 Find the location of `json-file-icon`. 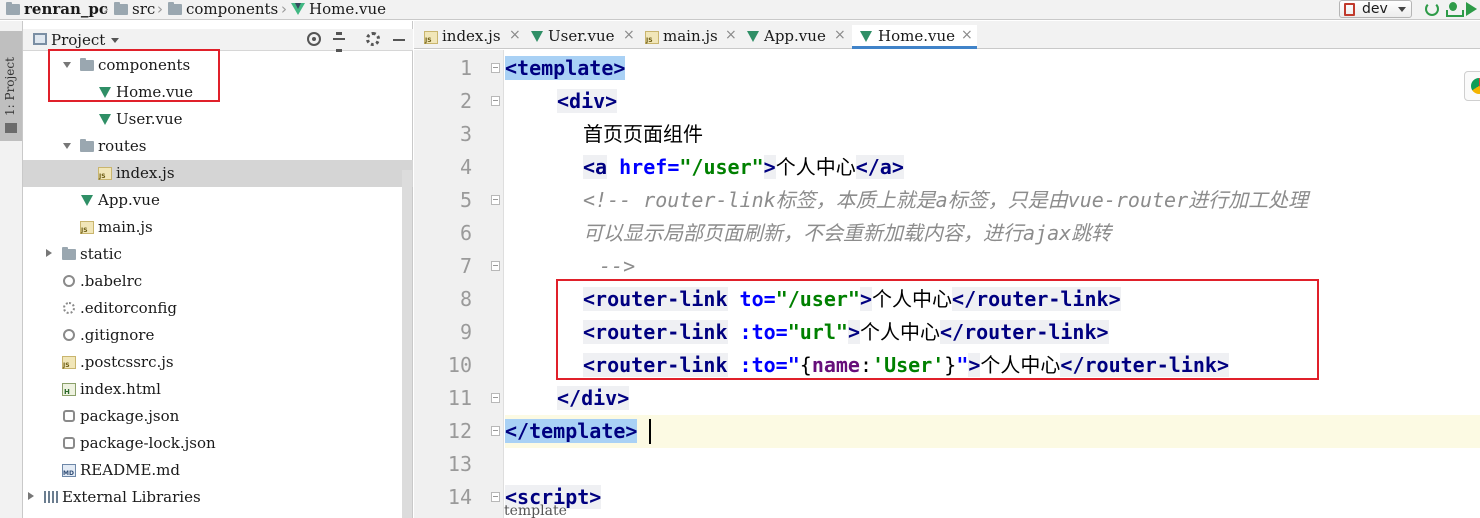

json-file-icon is located at coordinates (69, 443).